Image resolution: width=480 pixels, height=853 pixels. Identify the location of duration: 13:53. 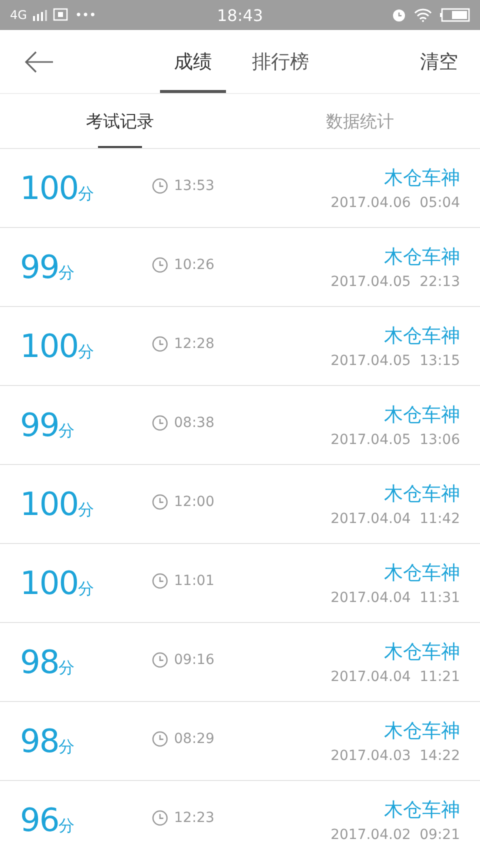
(194, 186).